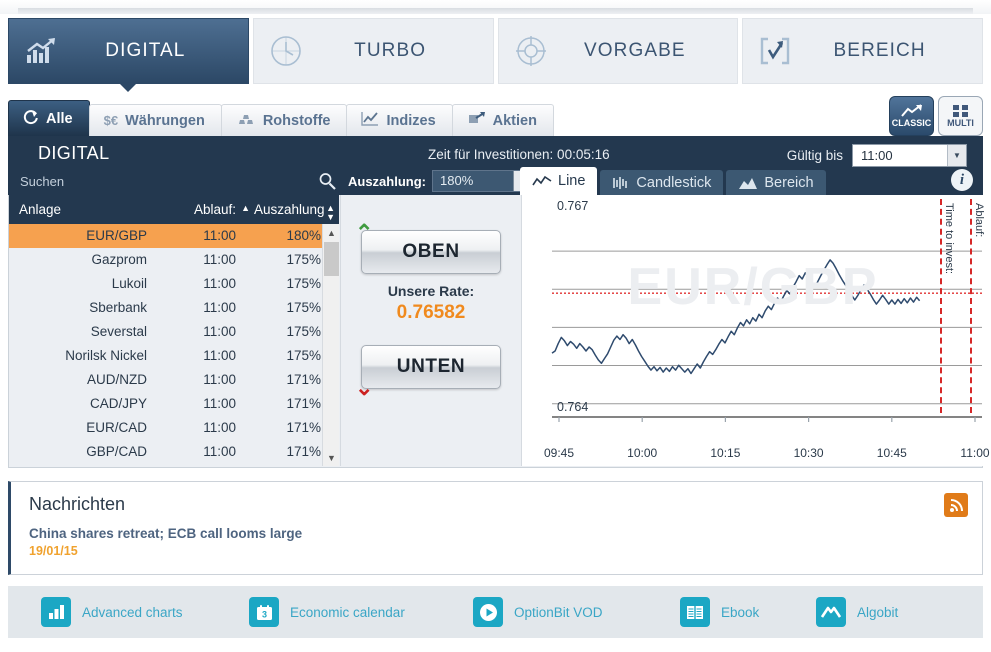 The width and height of the screenshot is (991, 652). Describe the element at coordinates (246, 121) in the screenshot. I see `gold-bars-icon` at that location.